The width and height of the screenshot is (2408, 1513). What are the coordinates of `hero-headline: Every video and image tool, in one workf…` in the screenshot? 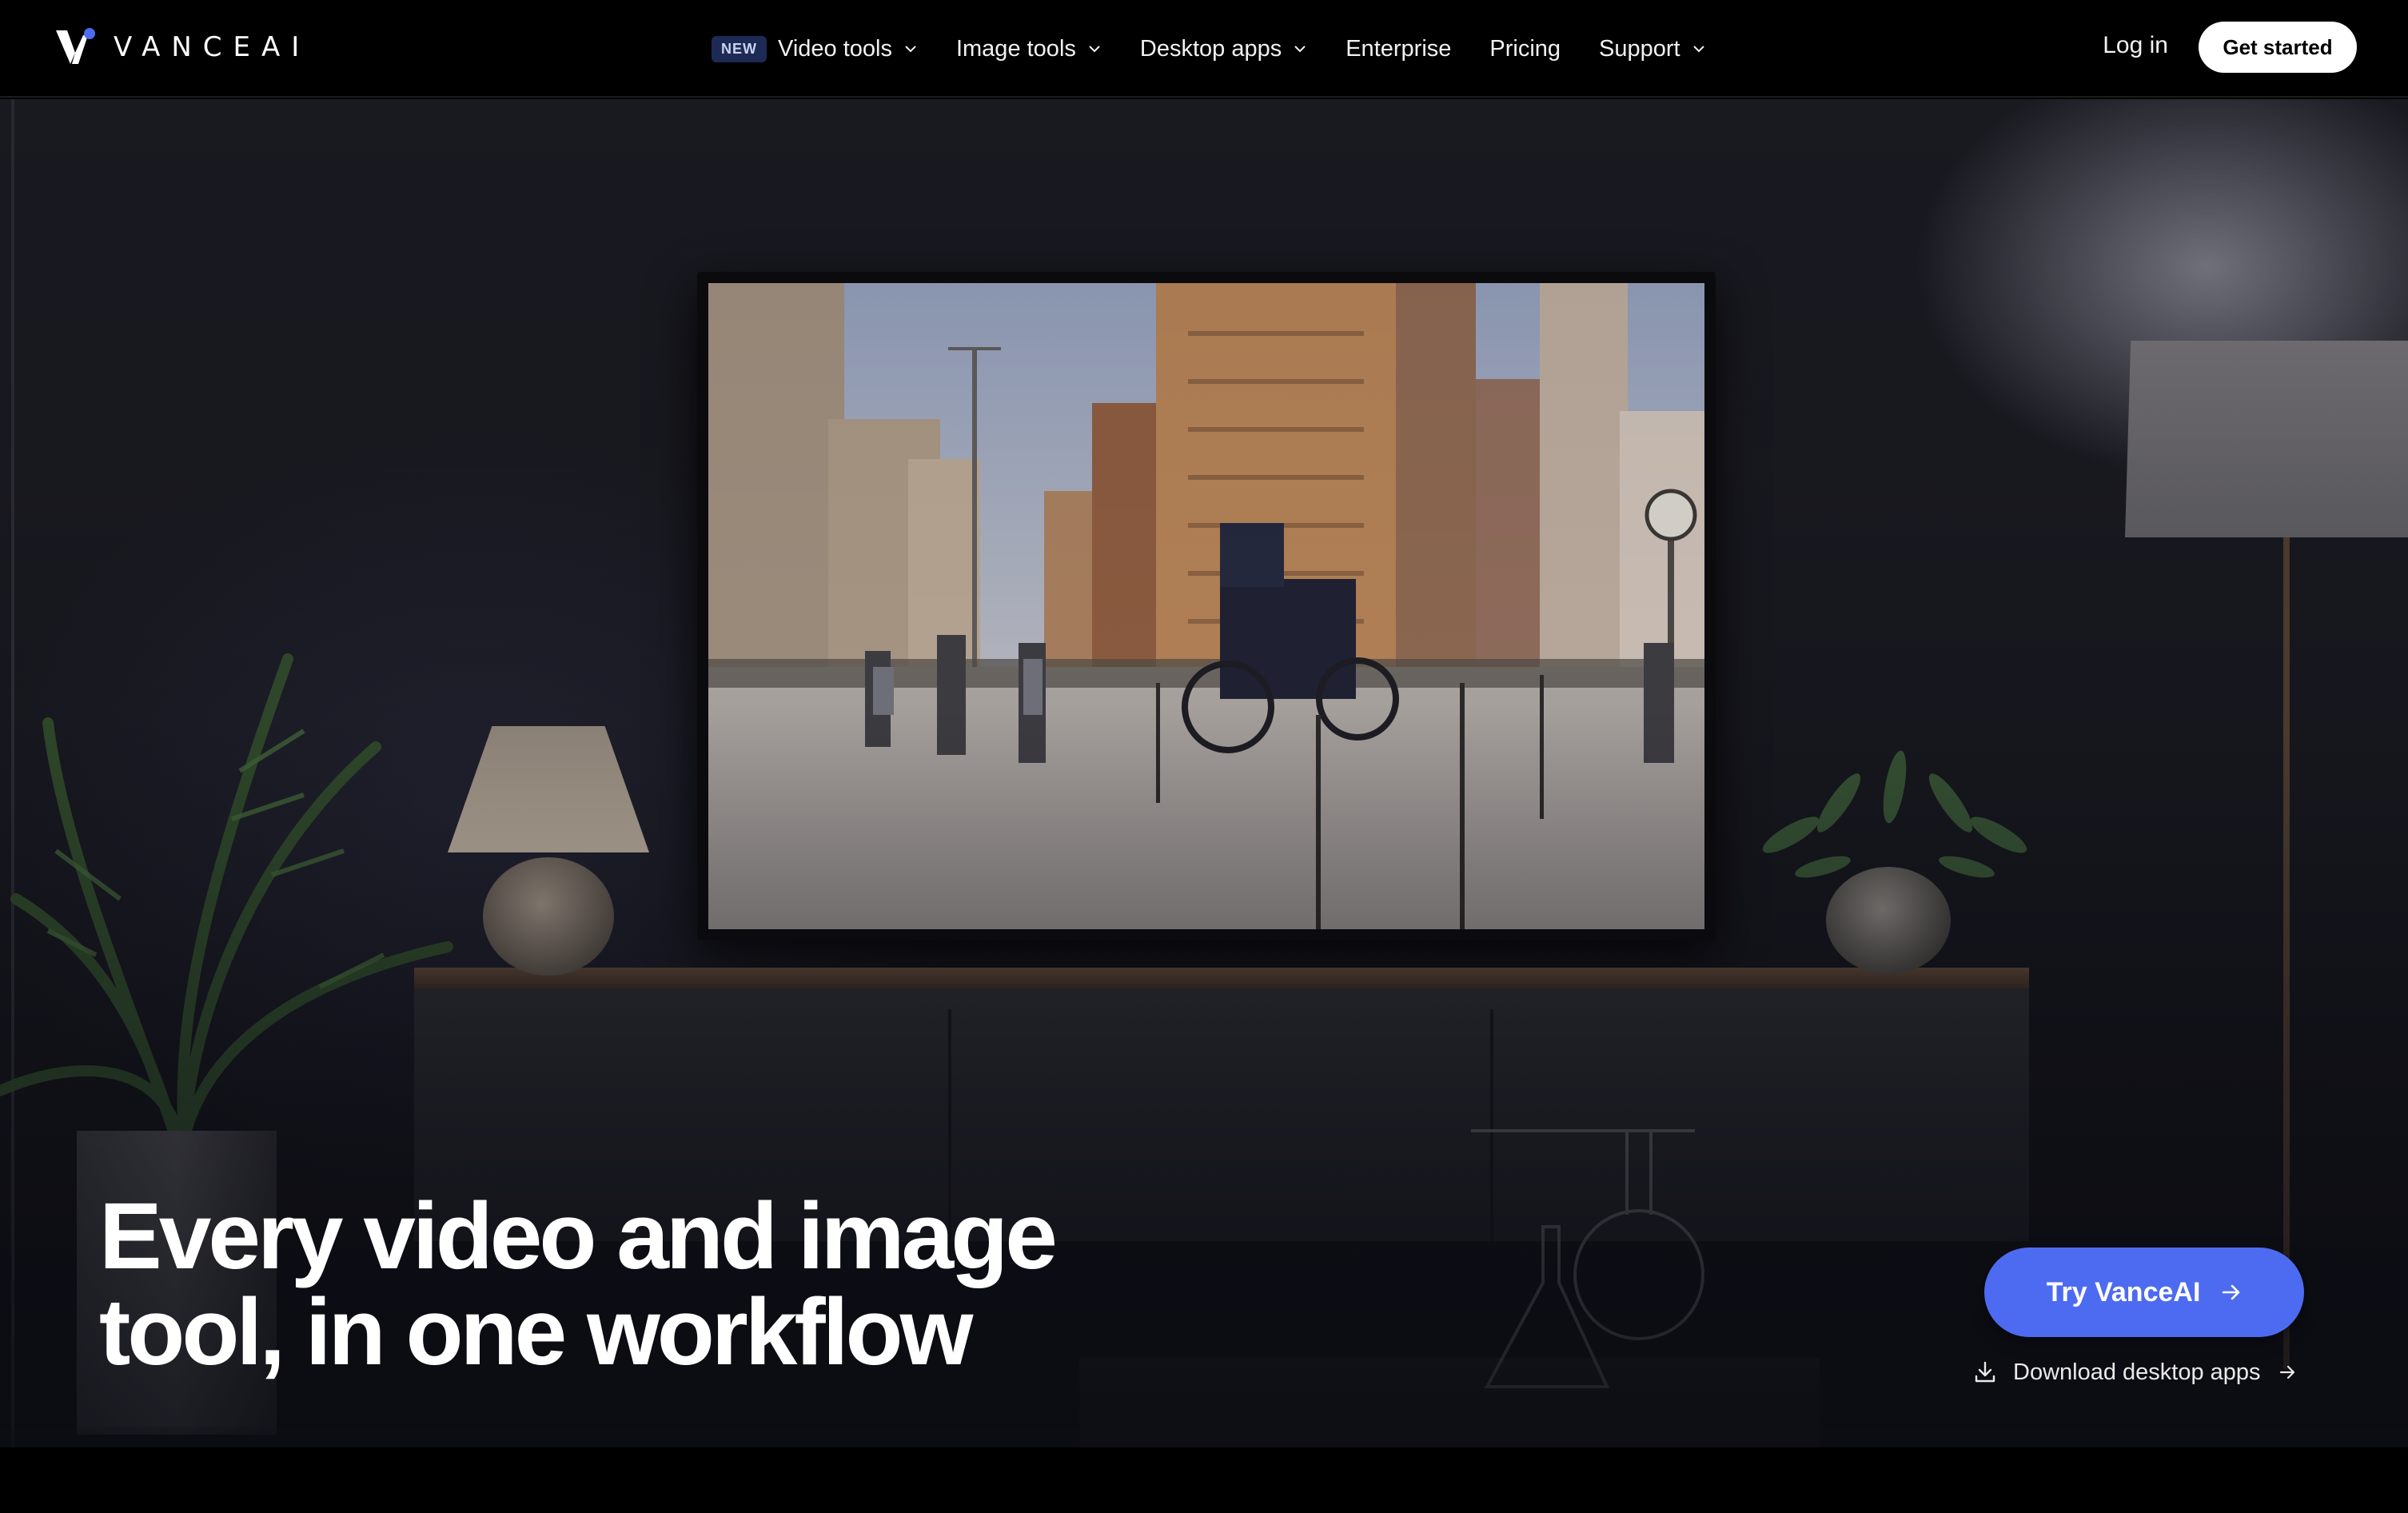 It's located at (618, 1284).